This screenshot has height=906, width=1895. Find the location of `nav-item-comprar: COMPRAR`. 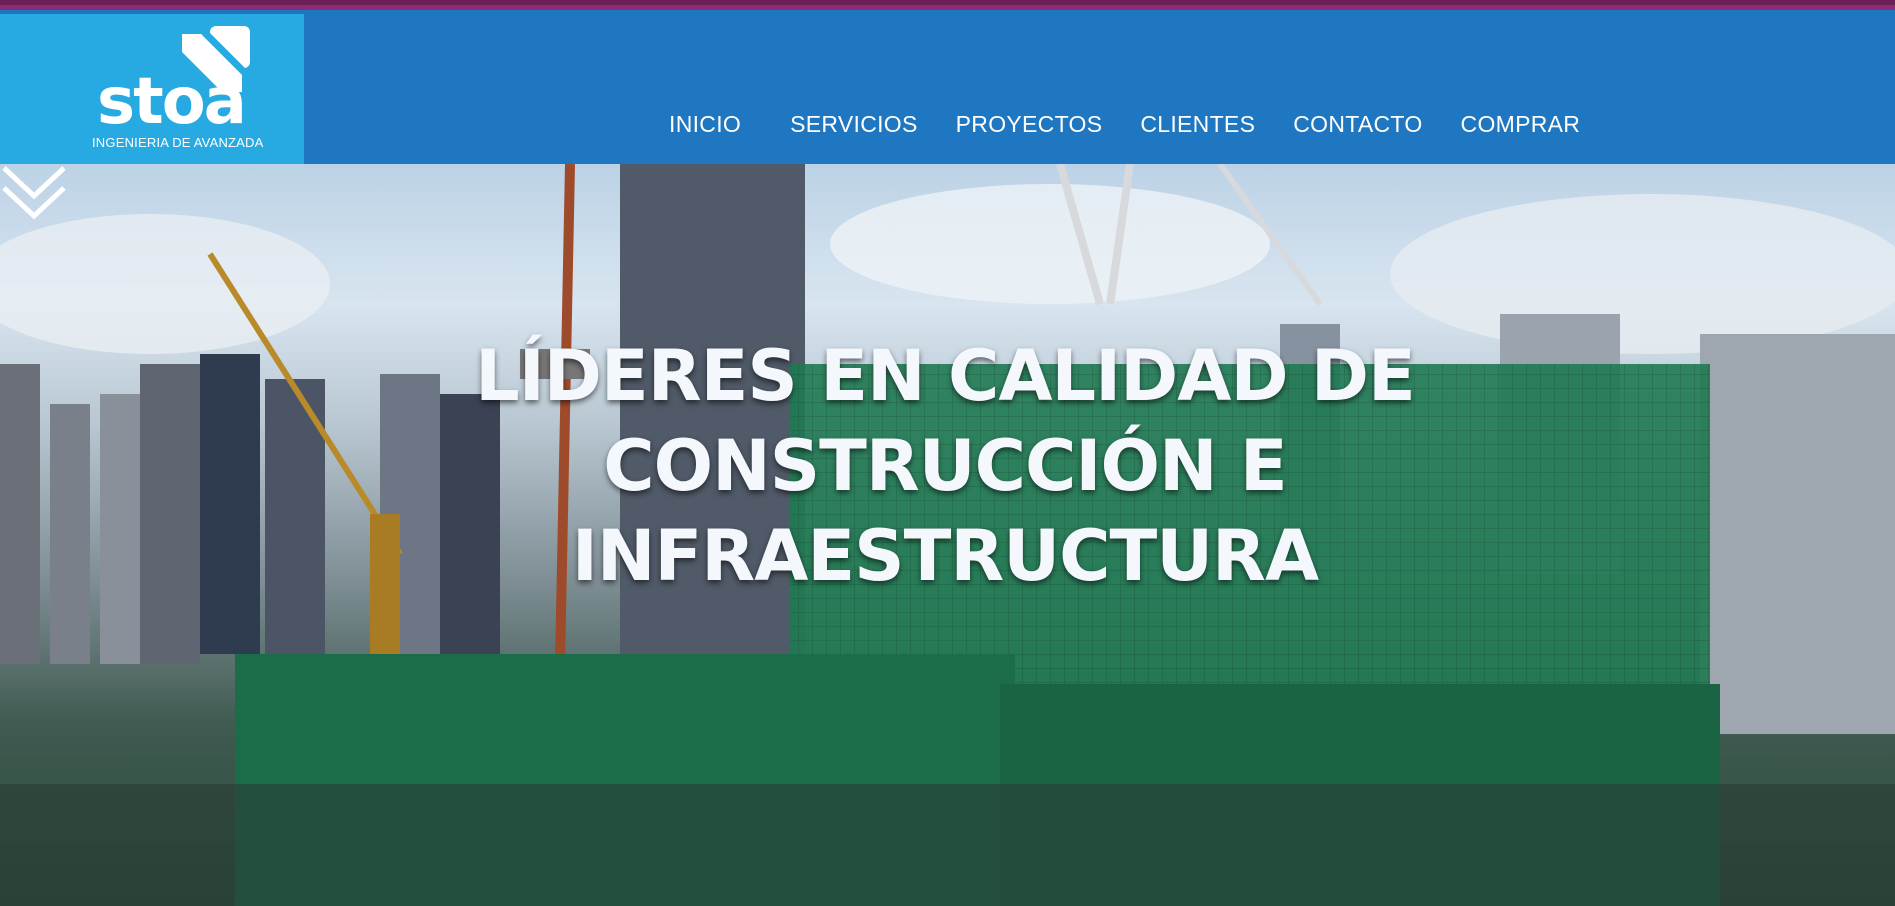

nav-item-comprar: COMPRAR is located at coordinates (1521, 124).